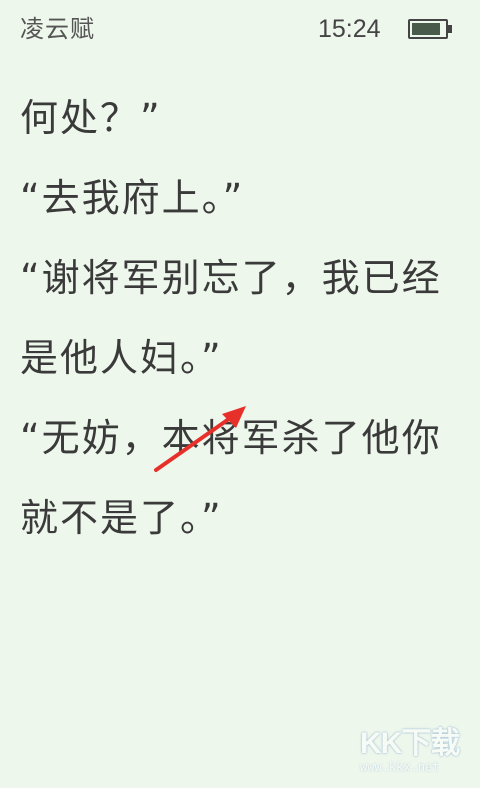 The width and height of the screenshot is (480, 788). I want to click on watermark-logo: KK下载, so click(410, 743).